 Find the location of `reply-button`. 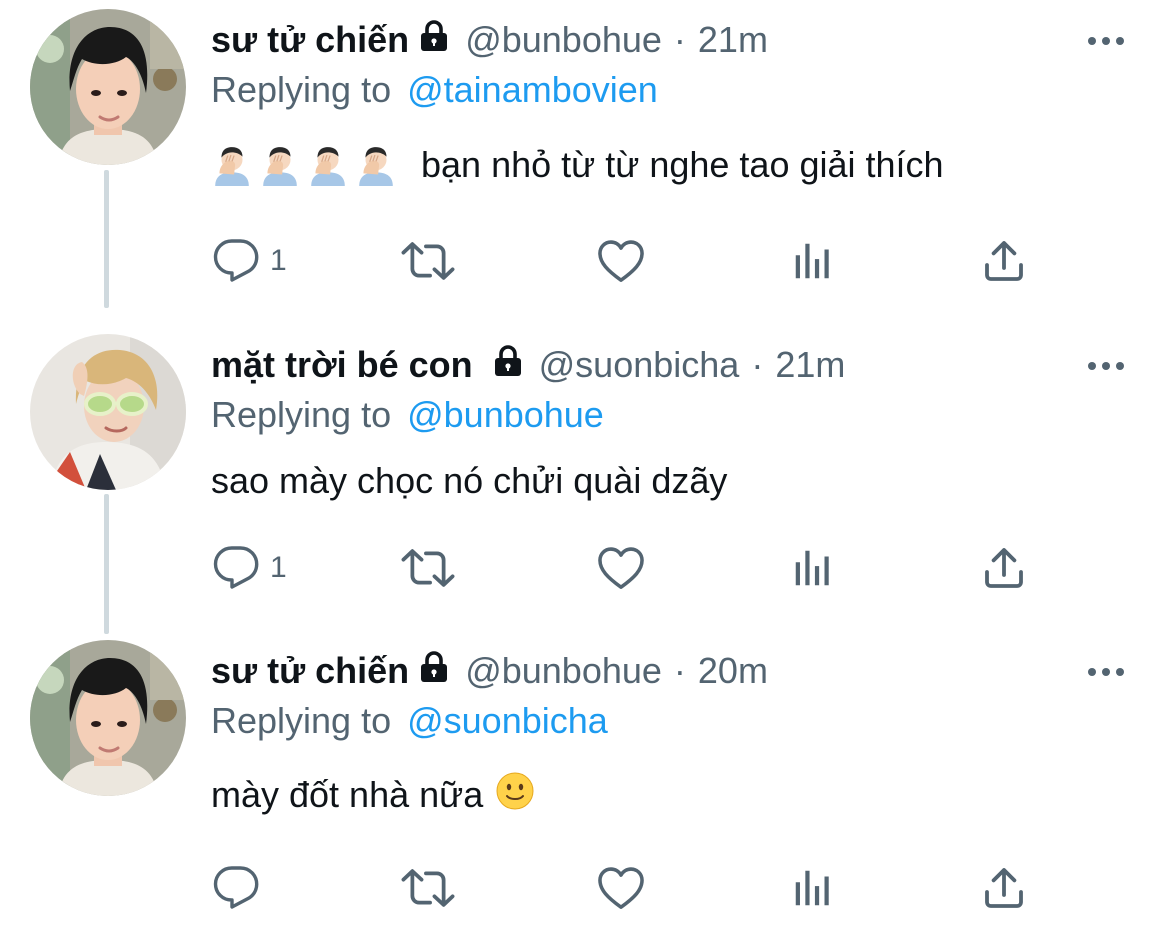

reply-button is located at coordinates (241, 888).